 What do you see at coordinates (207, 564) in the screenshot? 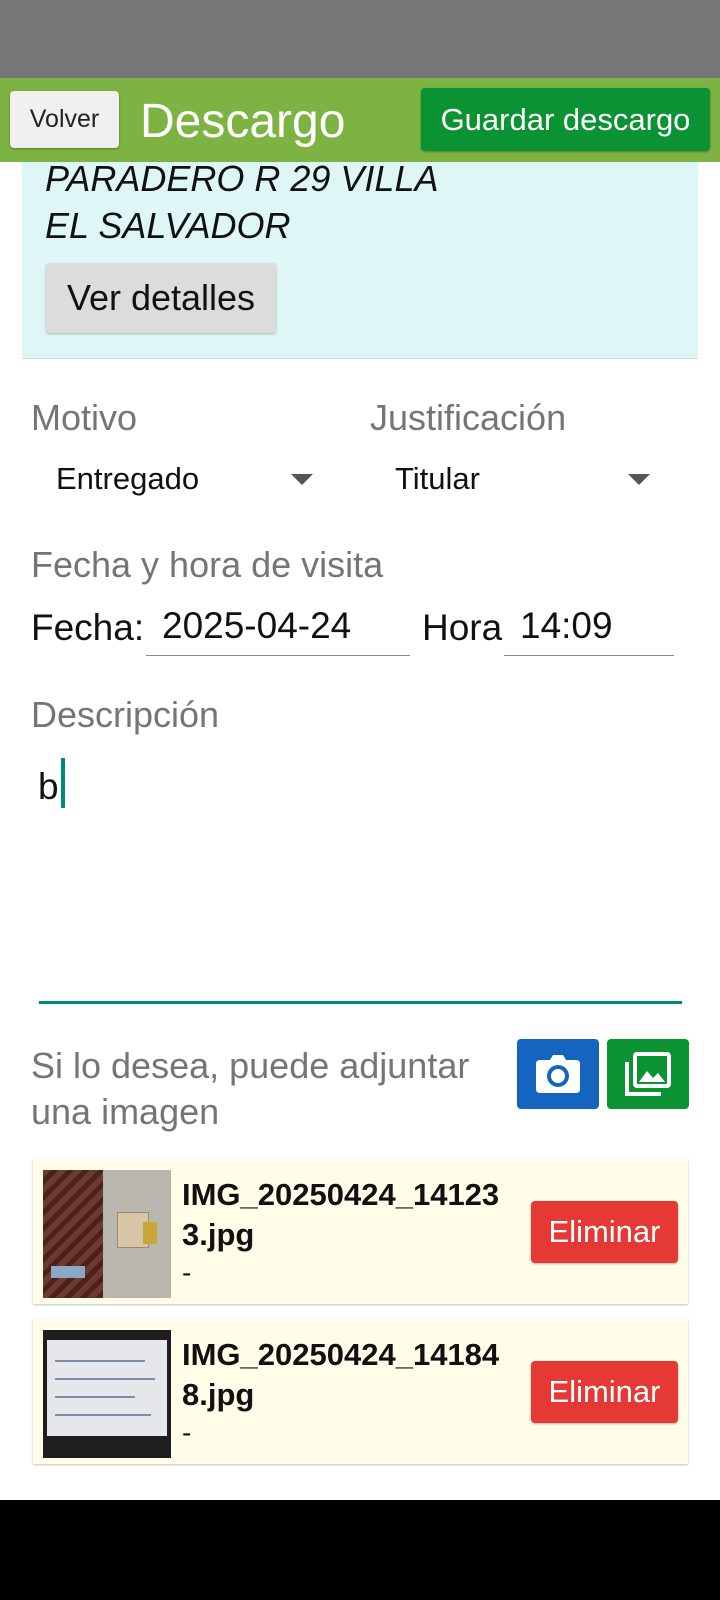
I see `visit-datetime-label: Fecha y hora de visita` at bounding box center [207, 564].